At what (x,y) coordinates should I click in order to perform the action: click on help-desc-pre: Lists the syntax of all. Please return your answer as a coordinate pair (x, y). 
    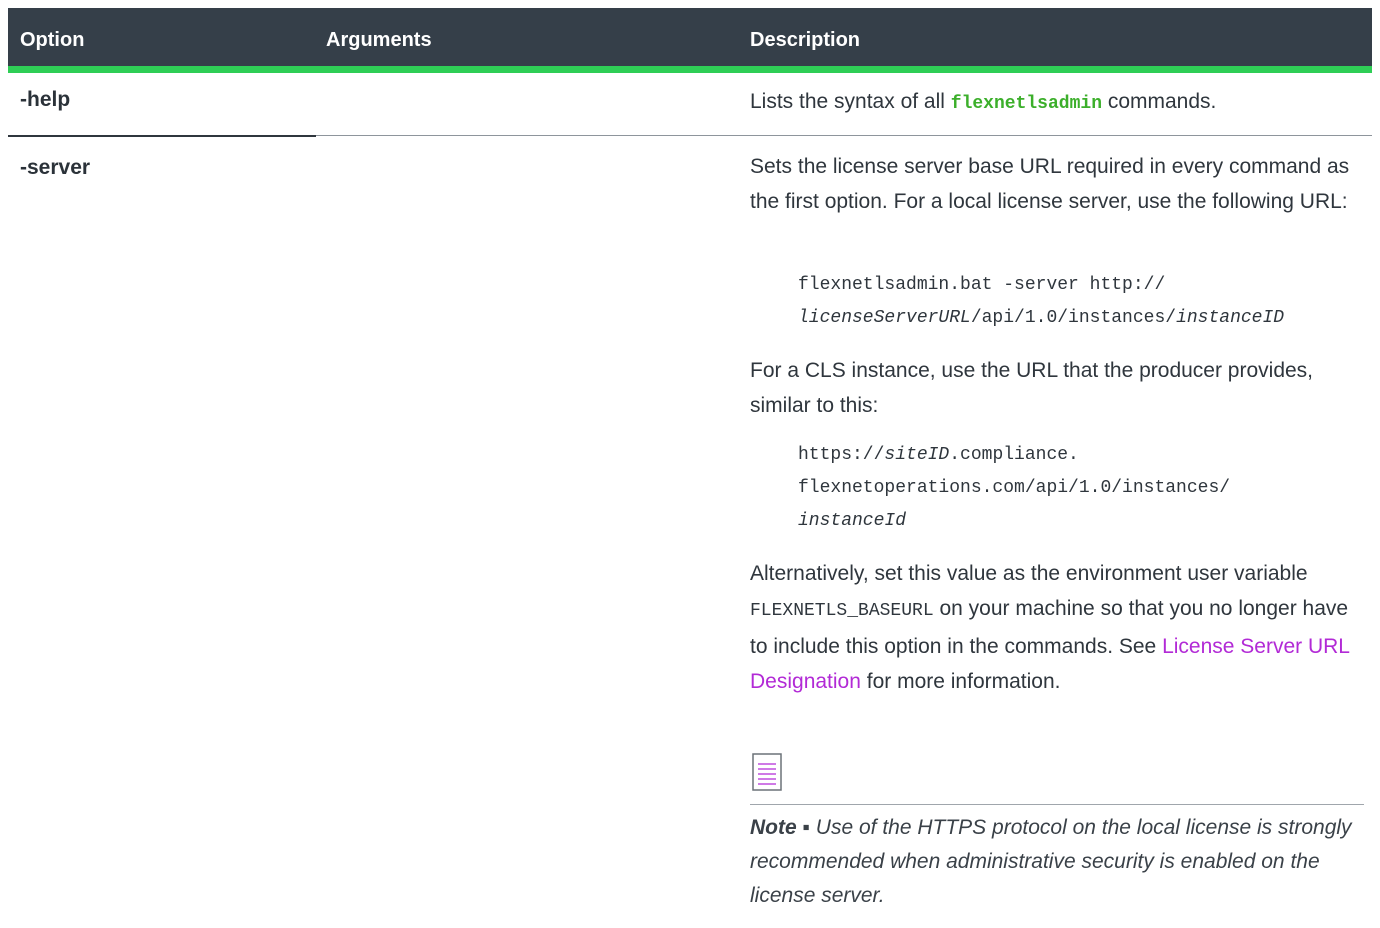
    Looking at the image, I should click on (850, 101).